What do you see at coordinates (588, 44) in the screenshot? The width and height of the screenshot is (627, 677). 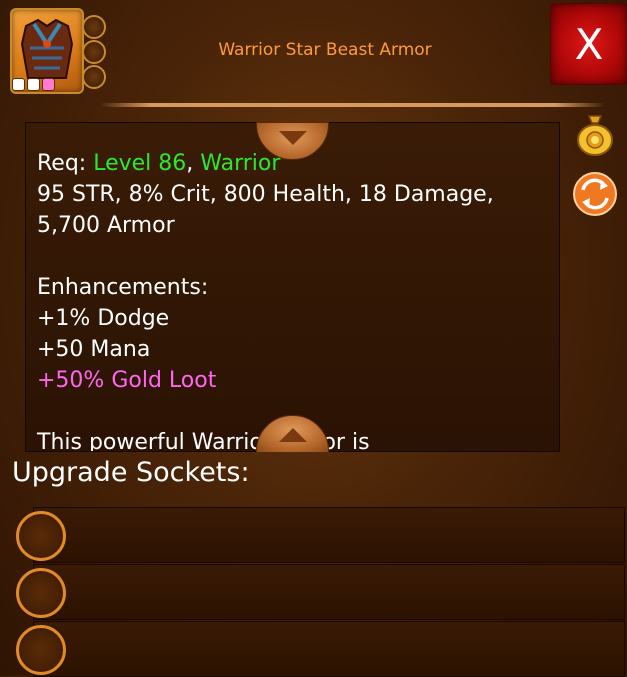 I see `close-button: X` at bounding box center [588, 44].